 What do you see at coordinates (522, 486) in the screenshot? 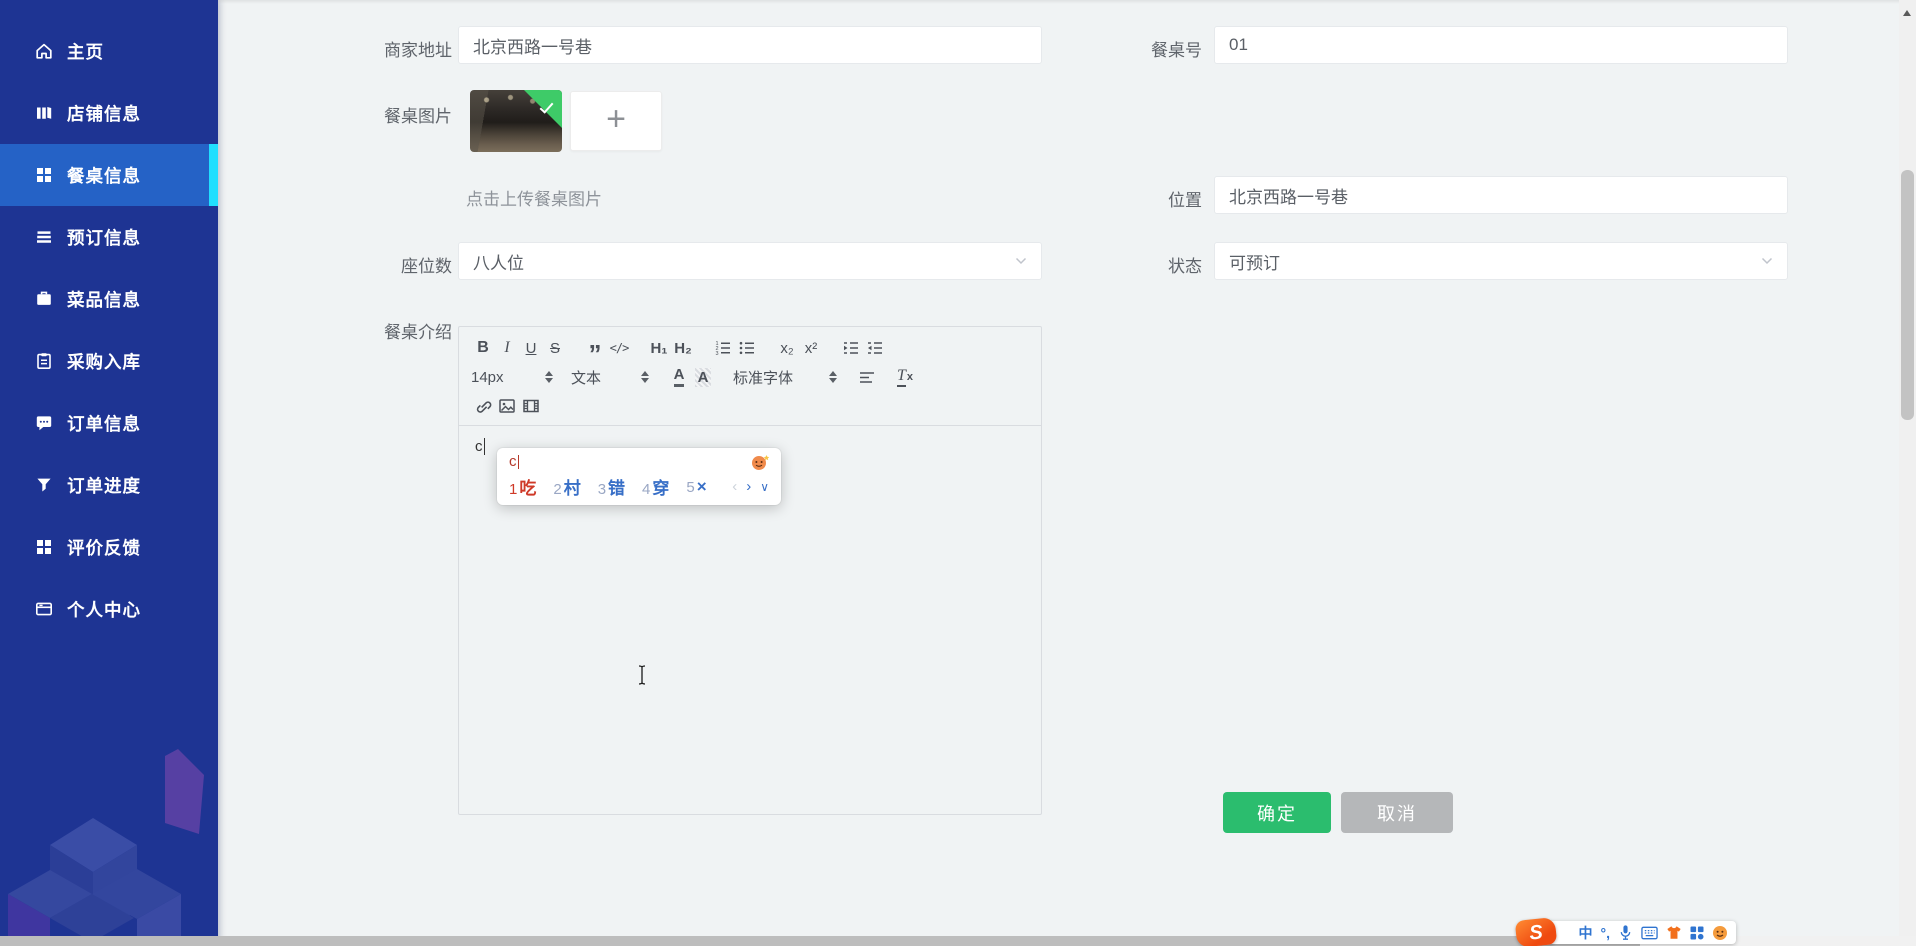
I see `ime-candidate: 1吃` at bounding box center [522, 486].